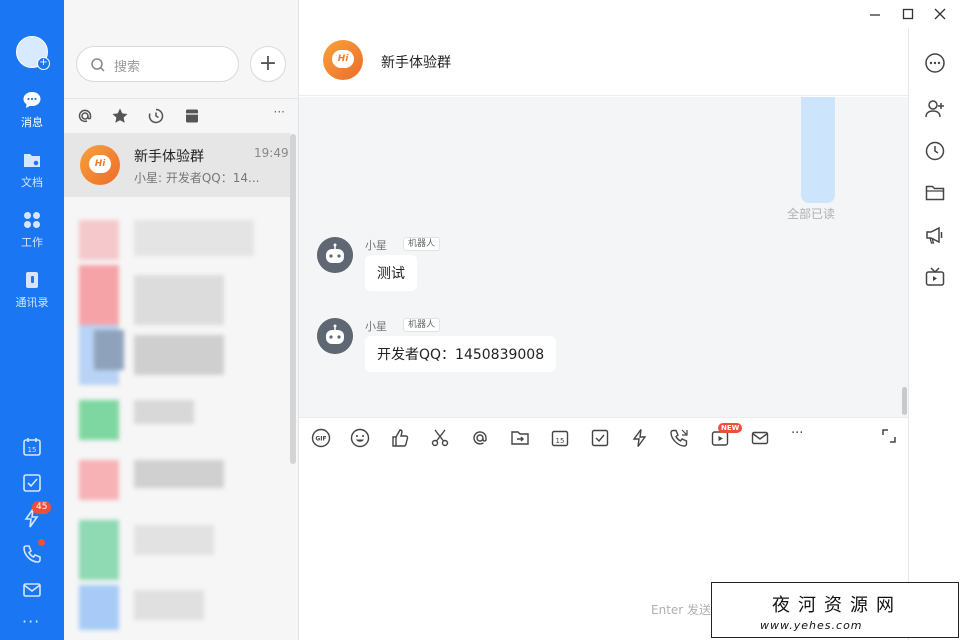 The height and width of the screenshot is (640, 960). Describe the element at coordinates (32, 160) in the screenshot. I see `folder-icon` at that location.